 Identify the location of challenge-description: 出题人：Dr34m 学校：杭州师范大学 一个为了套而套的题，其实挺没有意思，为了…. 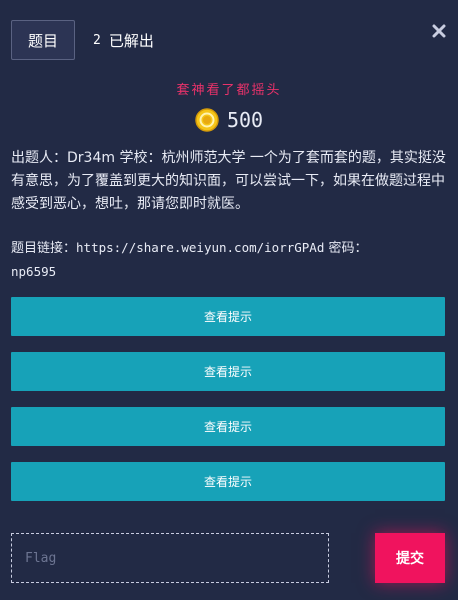
(228, 181).